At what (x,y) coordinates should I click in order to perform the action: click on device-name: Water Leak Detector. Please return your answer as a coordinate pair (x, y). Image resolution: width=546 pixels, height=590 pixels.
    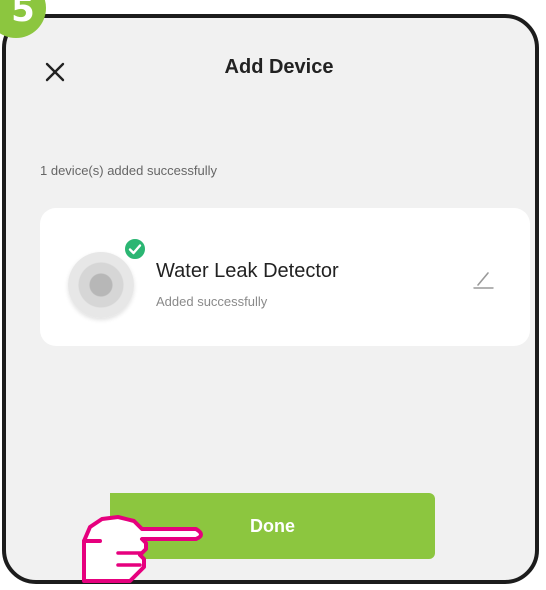
    Looking at the image, I should click on (247, 271).